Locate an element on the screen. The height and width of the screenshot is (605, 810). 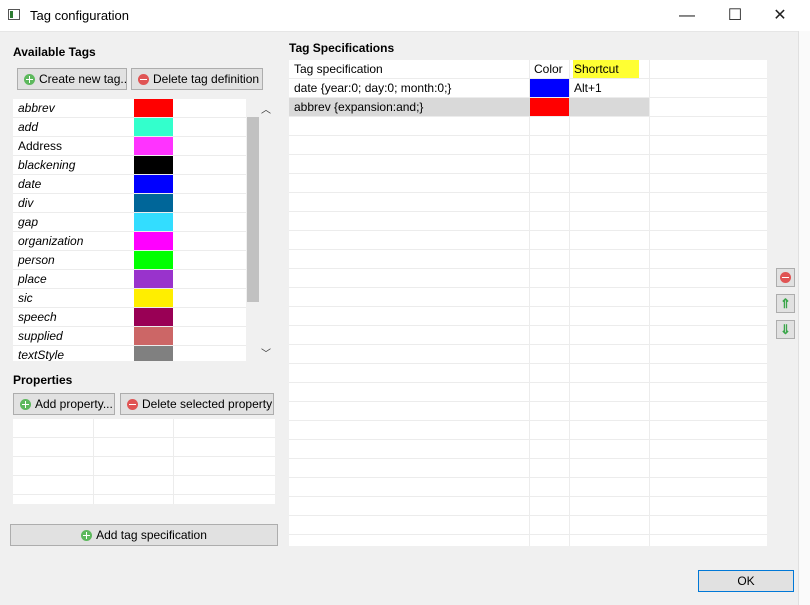
minimize-button: — is located at coordinates (687, 15).